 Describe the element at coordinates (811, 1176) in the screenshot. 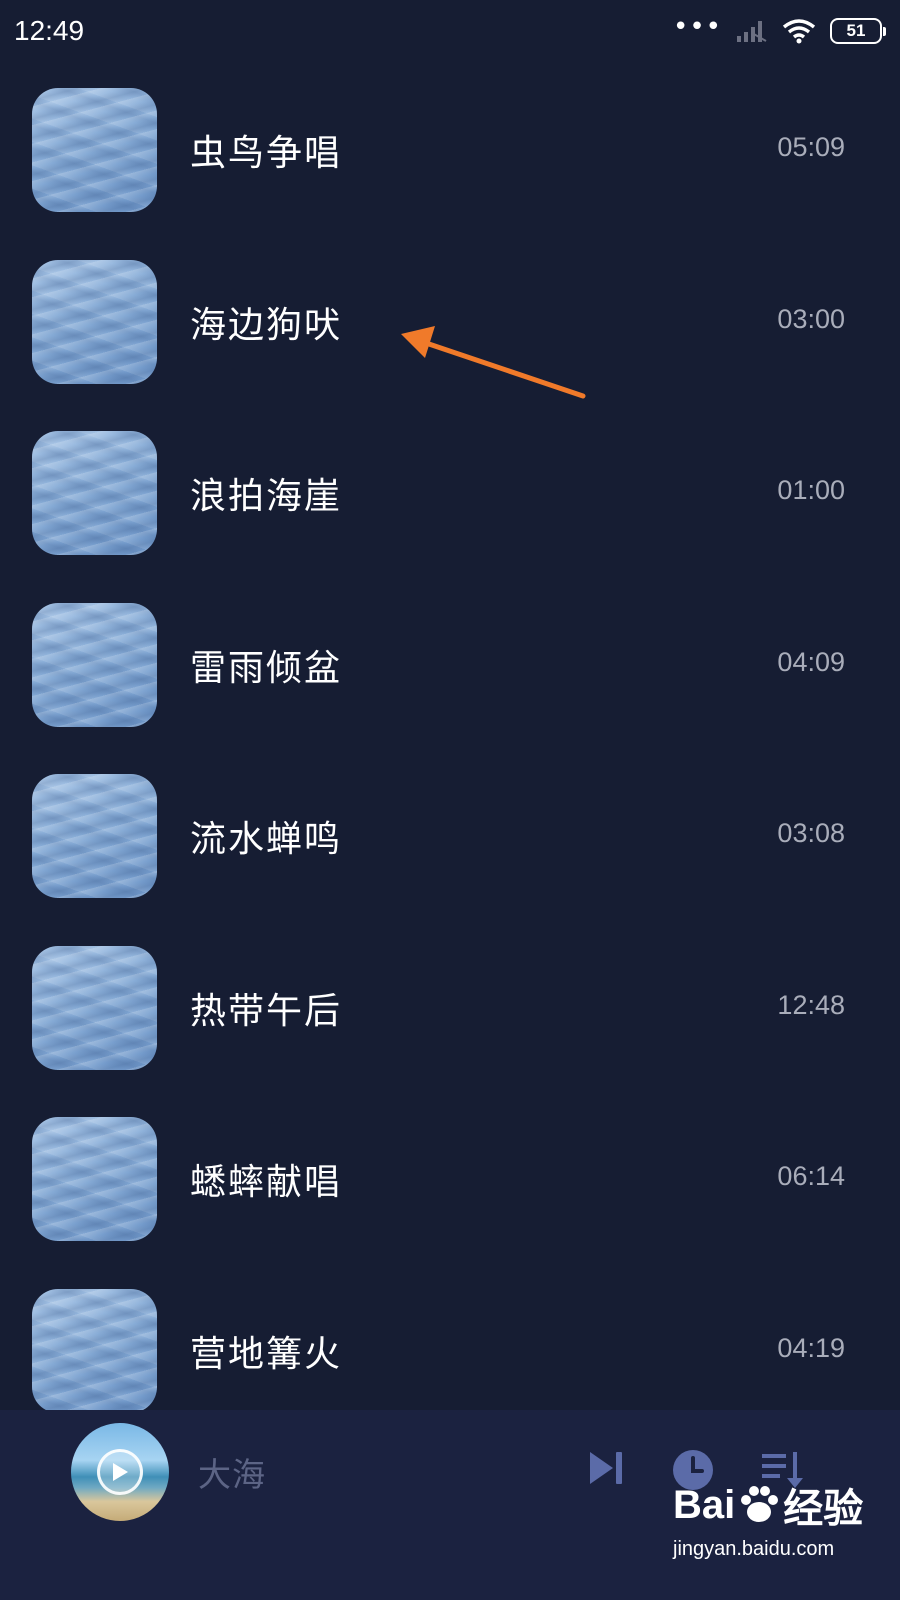

I see `song-duration: 06:14` at that location.